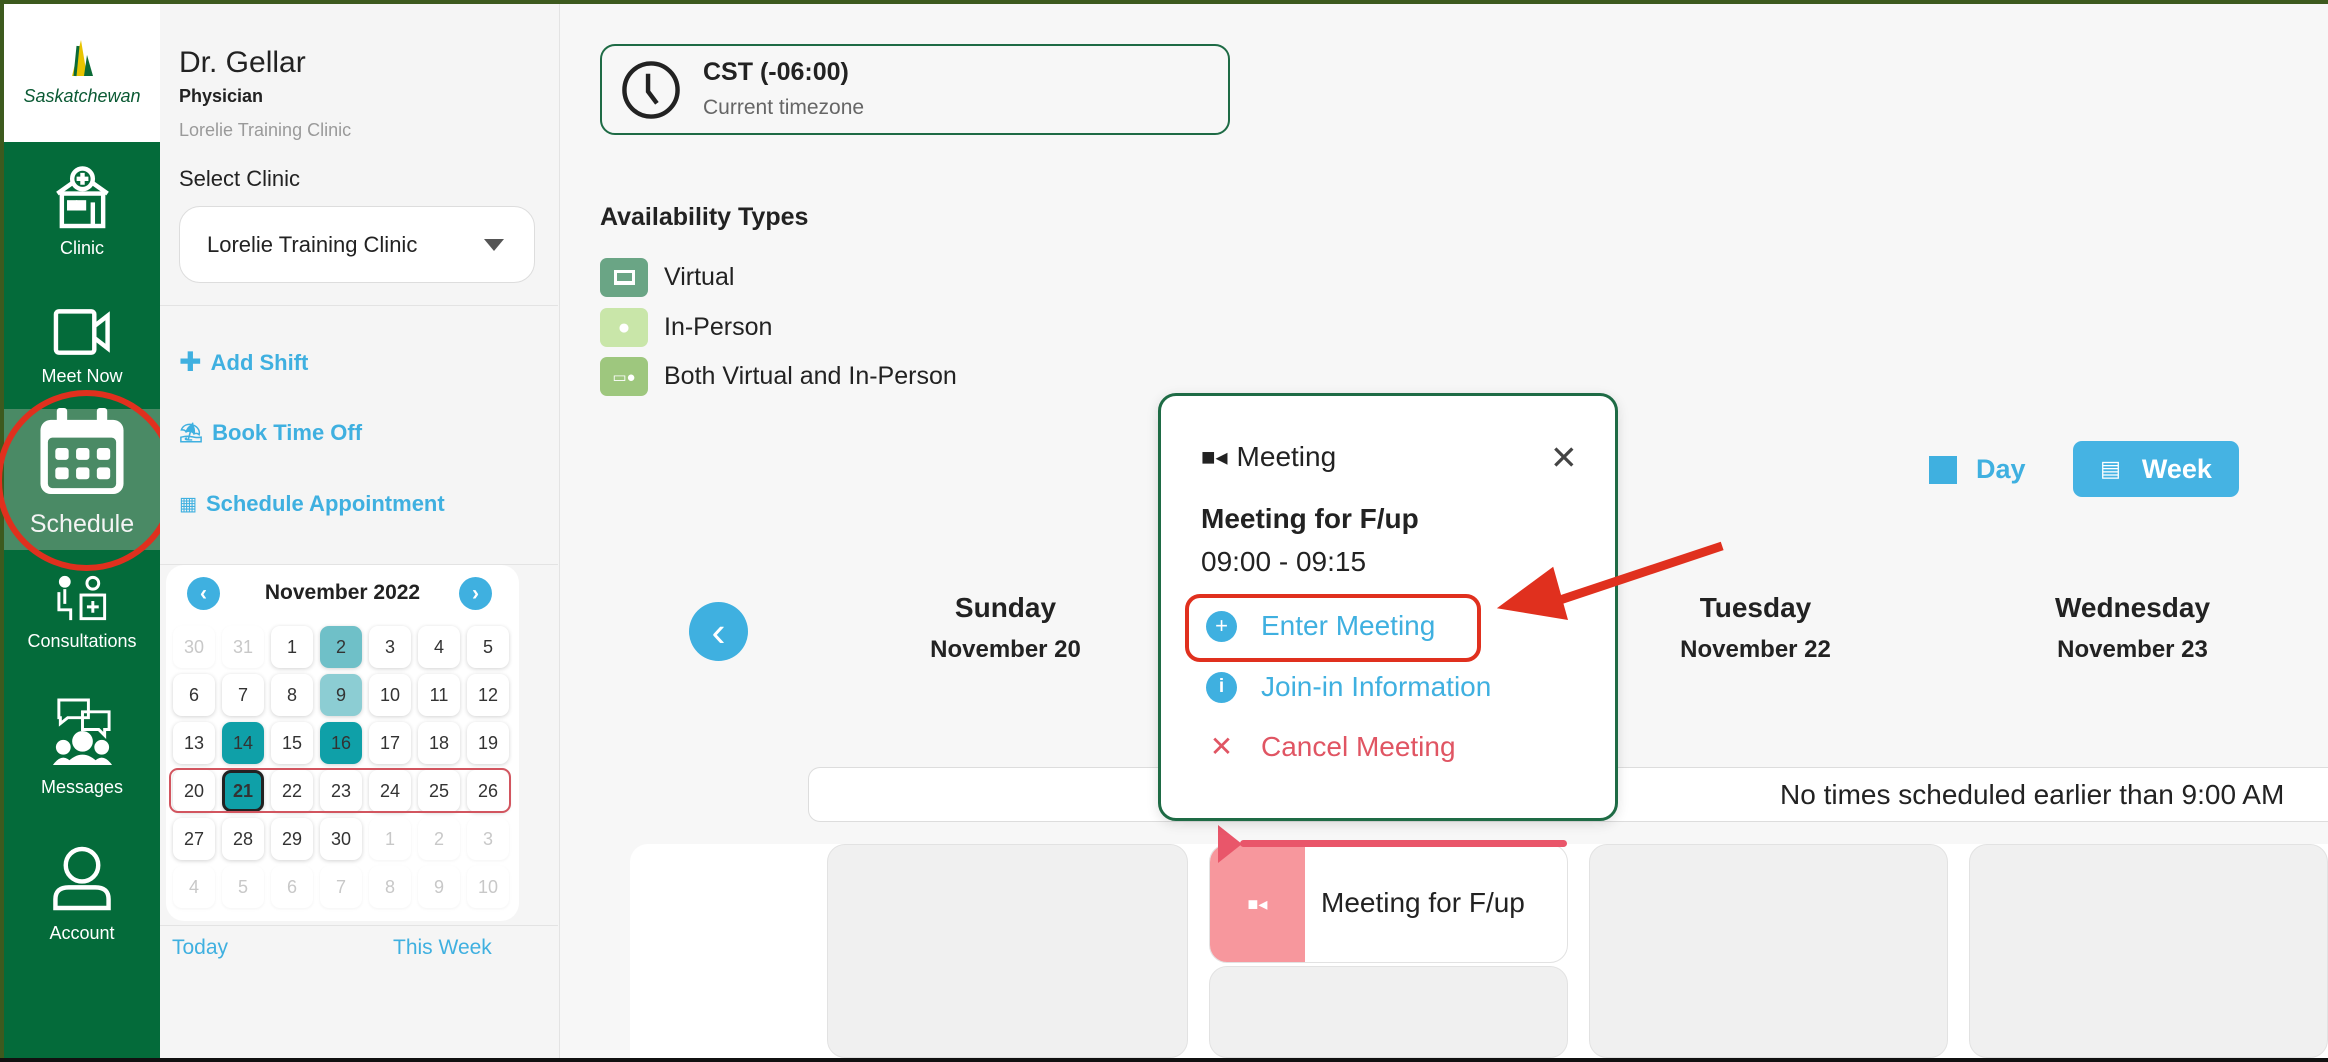  Describe the element at coordinates (312, 504) in the screenshot. I see `schedule-appointment-button: ▦ Schedule Appointment` at that location.